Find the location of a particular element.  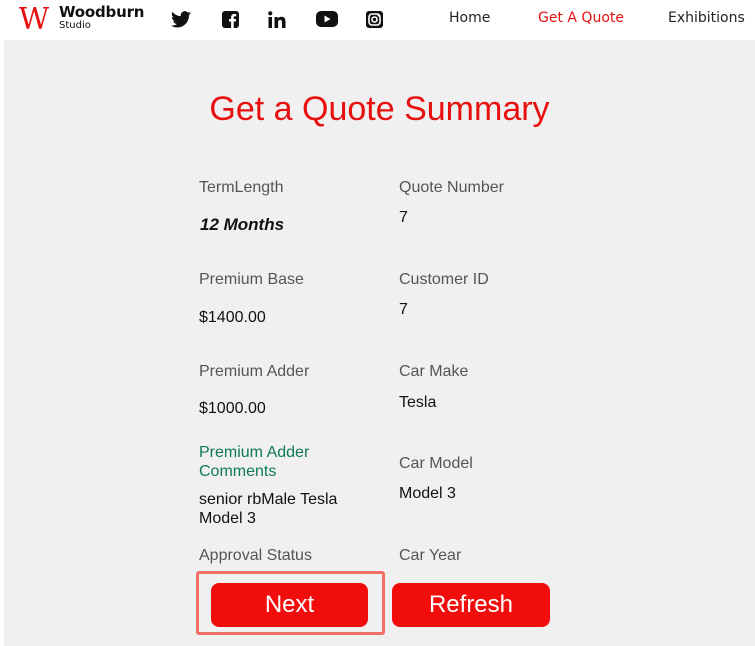

next-button: Next is located at coordinates (289, 605).